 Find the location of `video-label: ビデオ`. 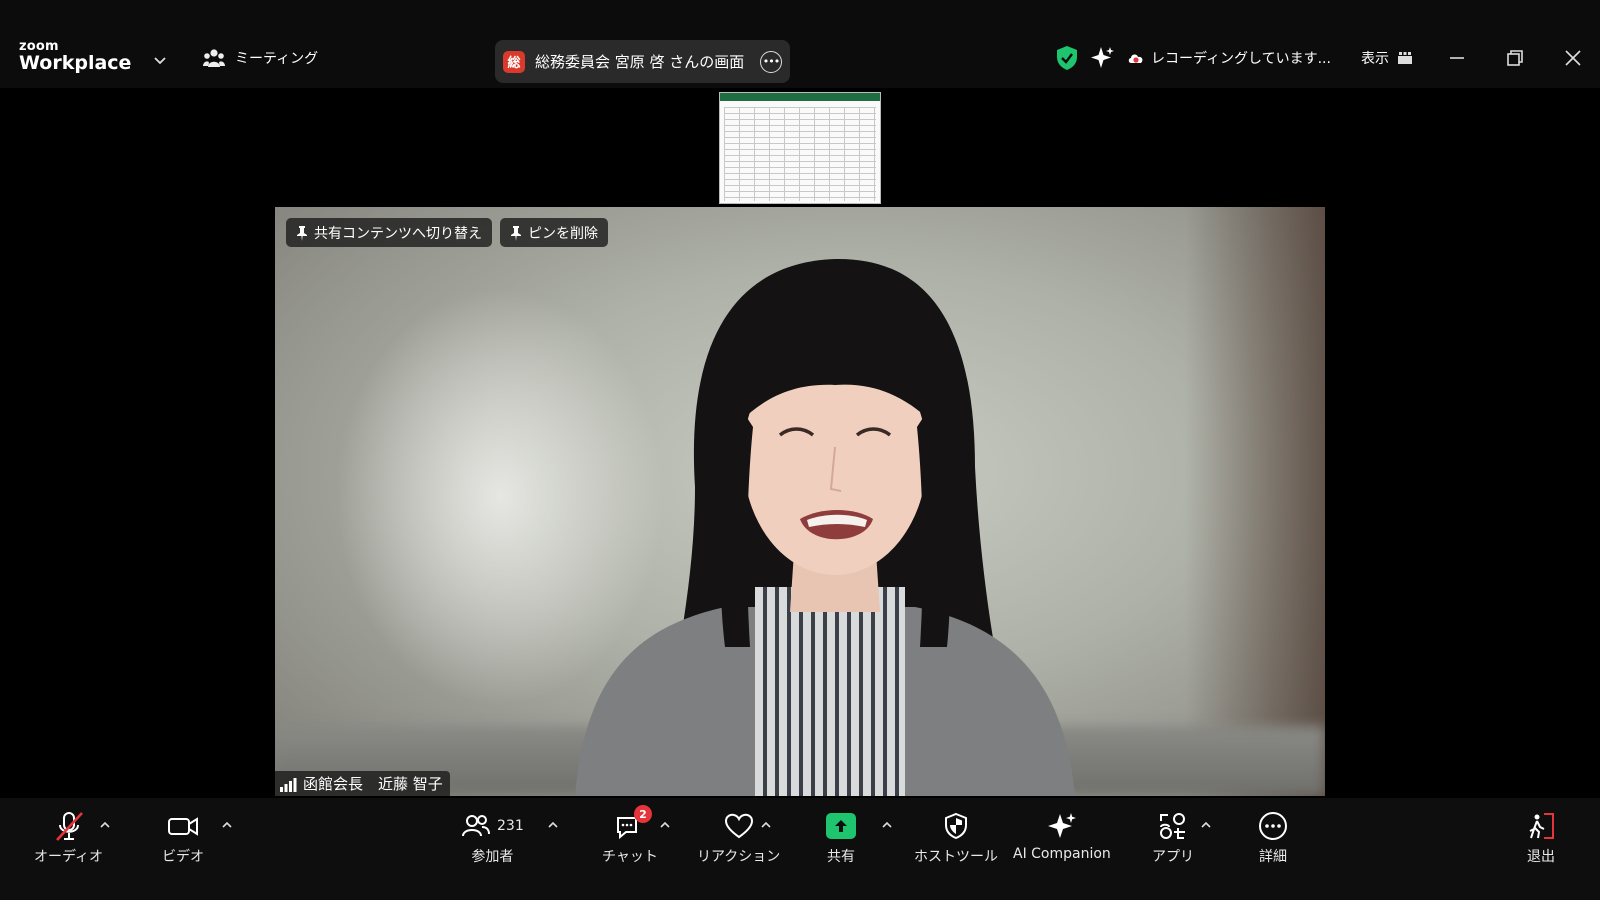

video-label: ビデオ is located at coordinates (183, 857).